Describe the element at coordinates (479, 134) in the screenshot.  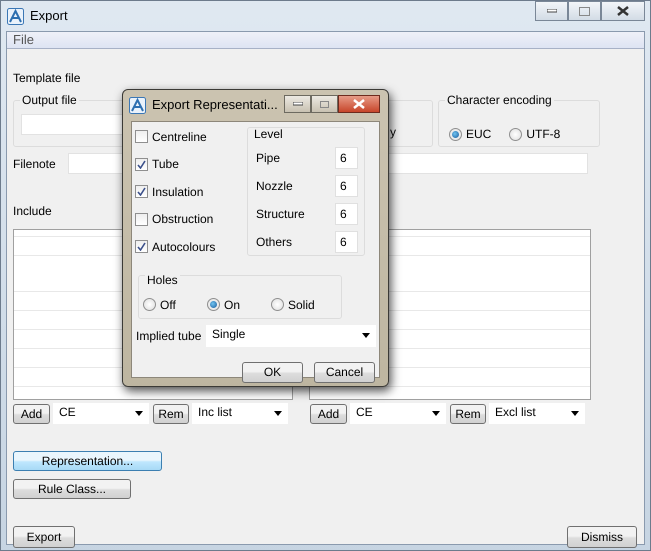
I see `radio-label: EUC` at that location.